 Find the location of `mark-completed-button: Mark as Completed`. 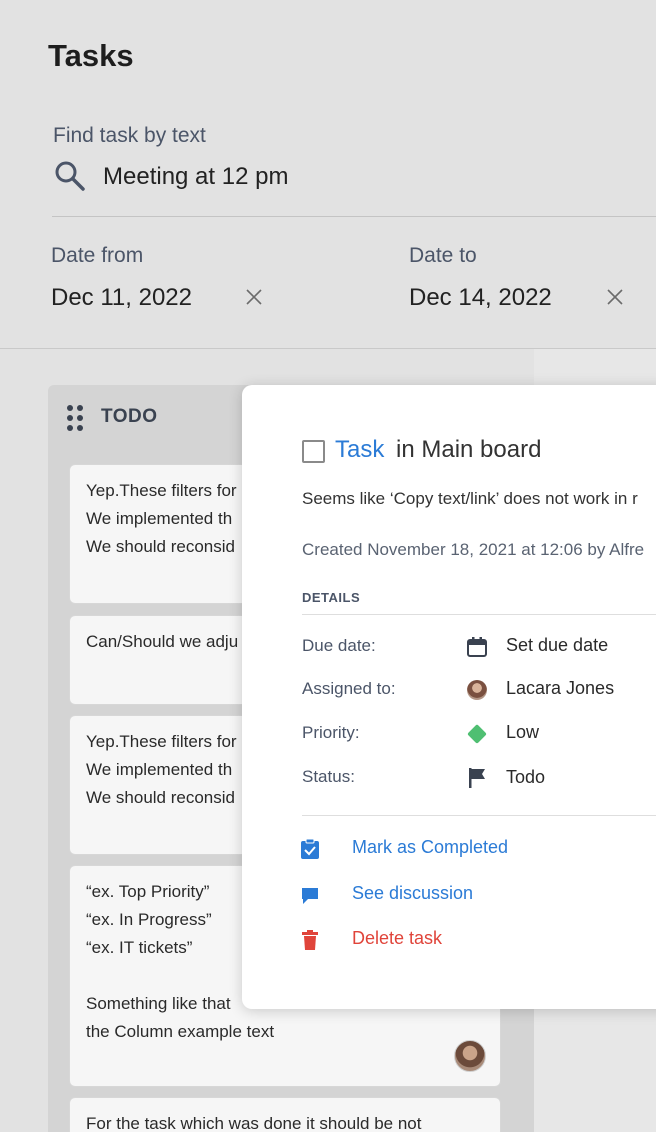

mark-completed-button: Mark as Completed is located at coordinates (430, 847).